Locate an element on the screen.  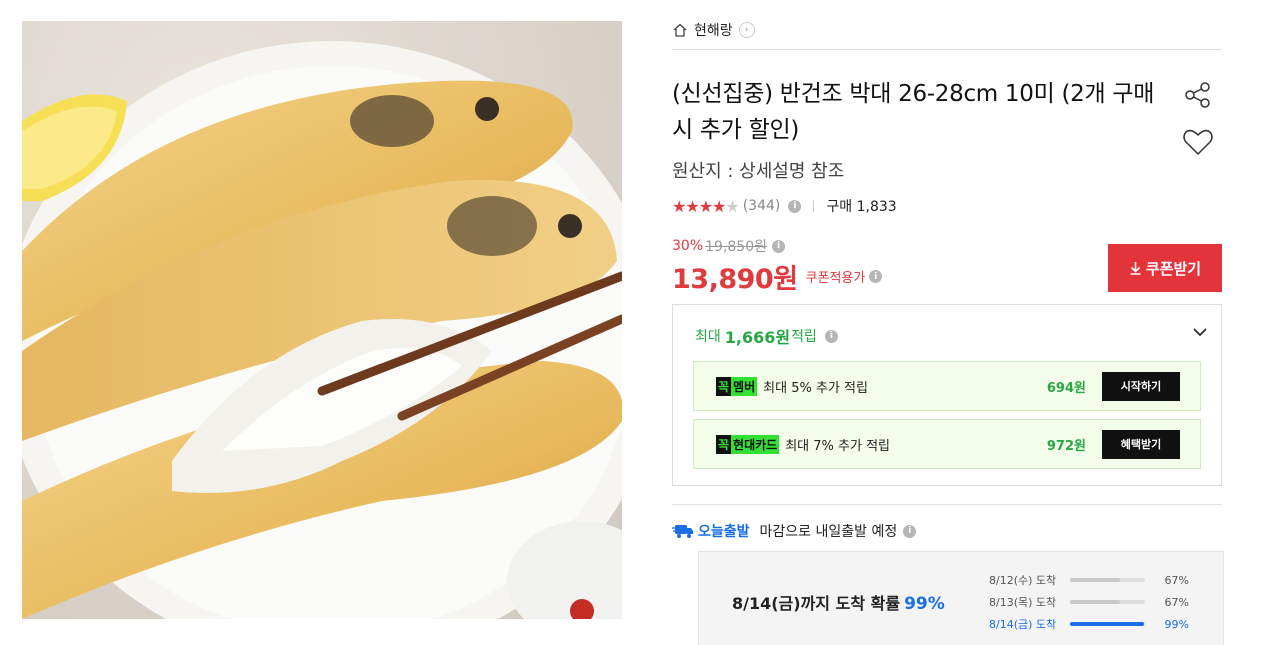
shipping-desc: 마감으로 내일출발 예정 is located at coordinates (828, 532).